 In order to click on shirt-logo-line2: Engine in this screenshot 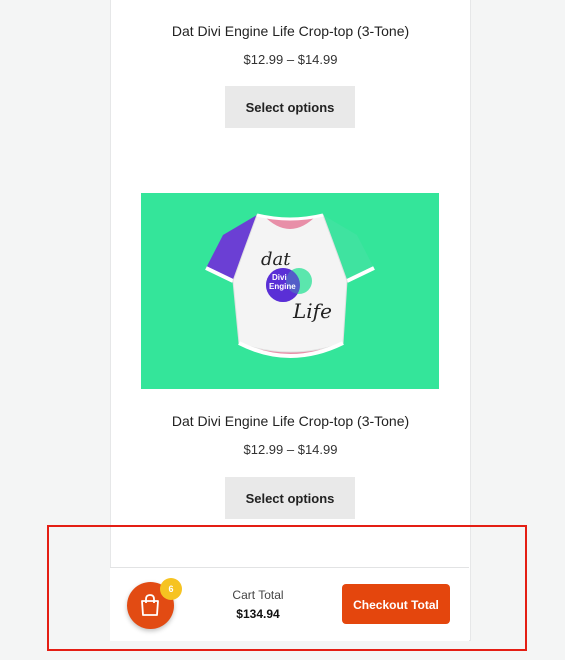, I will do `click(282, 286)`.